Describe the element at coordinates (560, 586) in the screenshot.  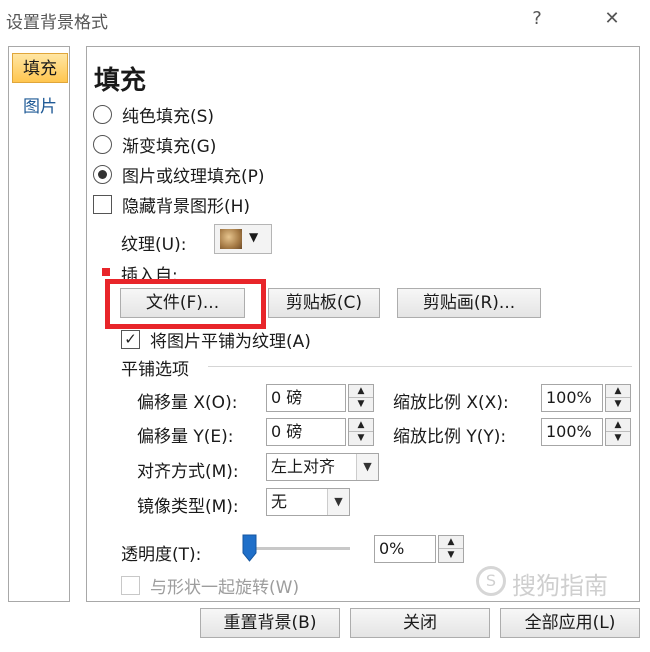
I see `watermark-text: 搜狗指南` at that location.